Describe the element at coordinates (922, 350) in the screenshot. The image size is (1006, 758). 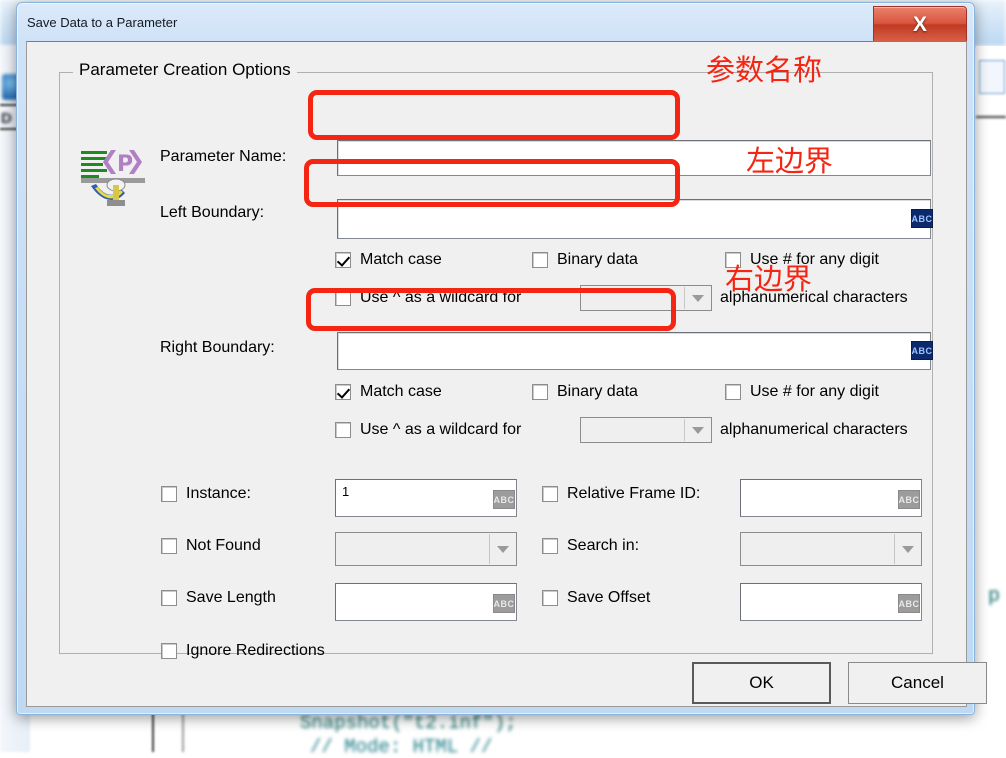
I see `right-boundary-abc-button: ABC` at that location.